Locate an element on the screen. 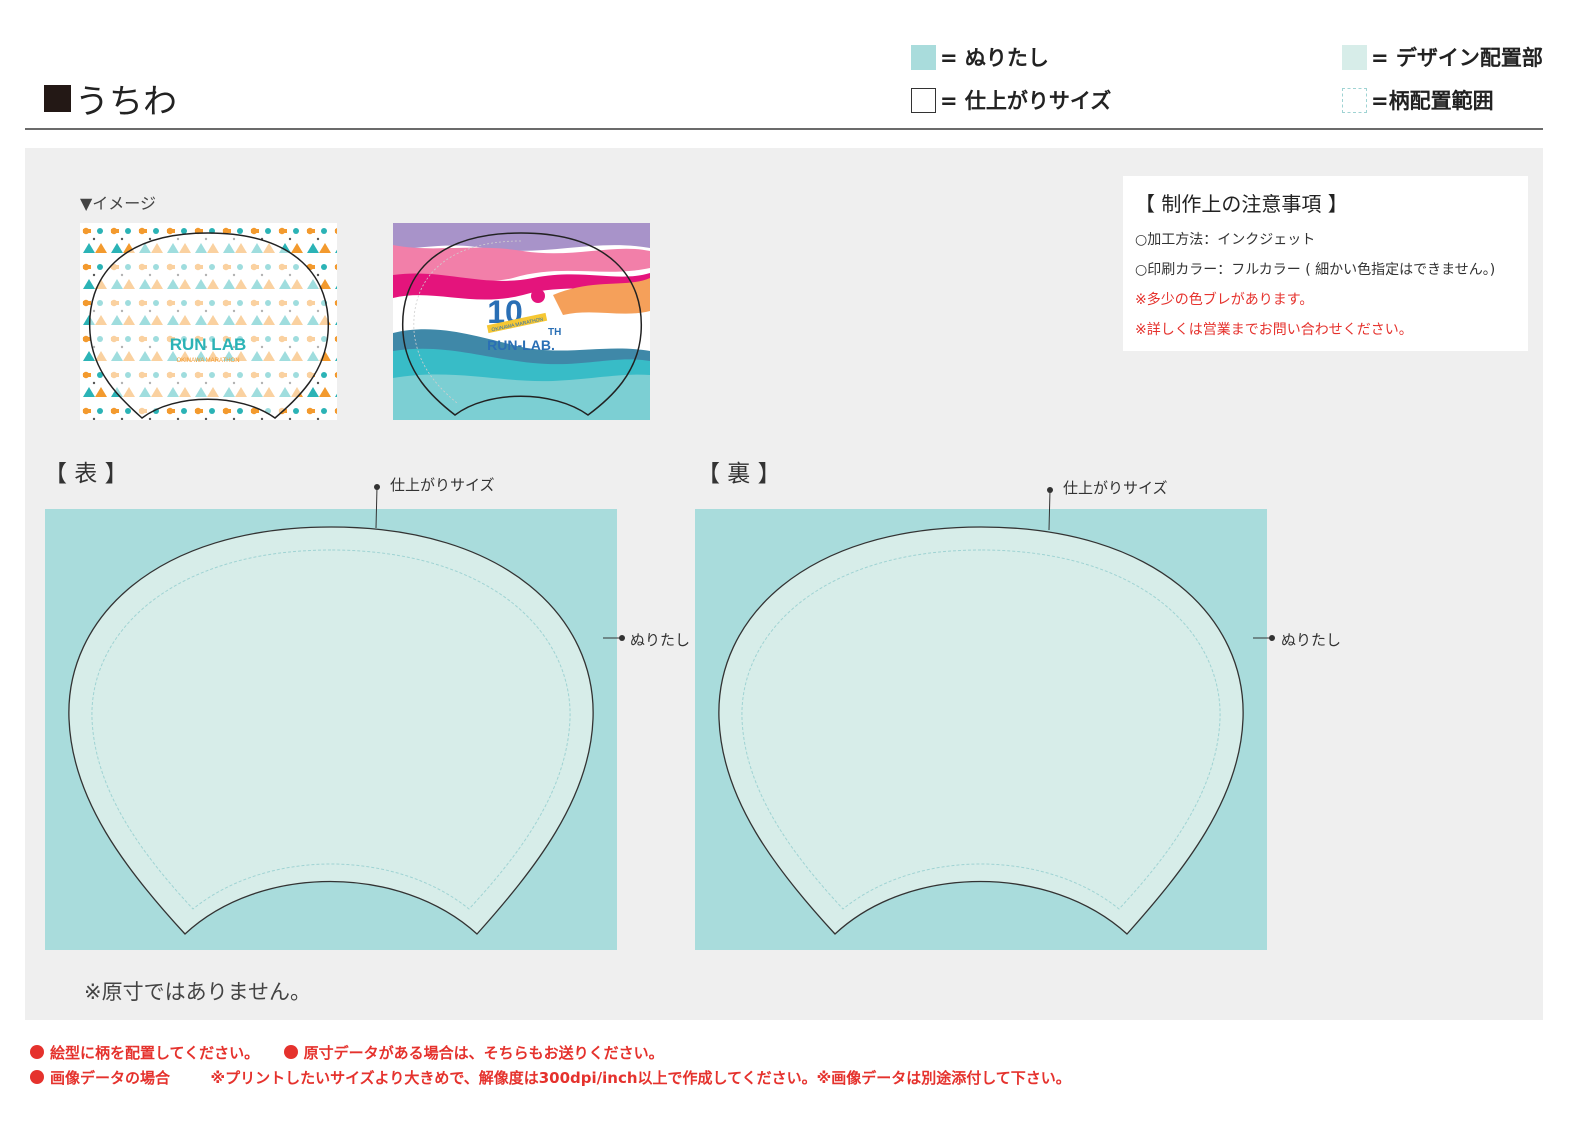  back-bleed-callout: ぬりたし is located at coordinates (1311, 640).